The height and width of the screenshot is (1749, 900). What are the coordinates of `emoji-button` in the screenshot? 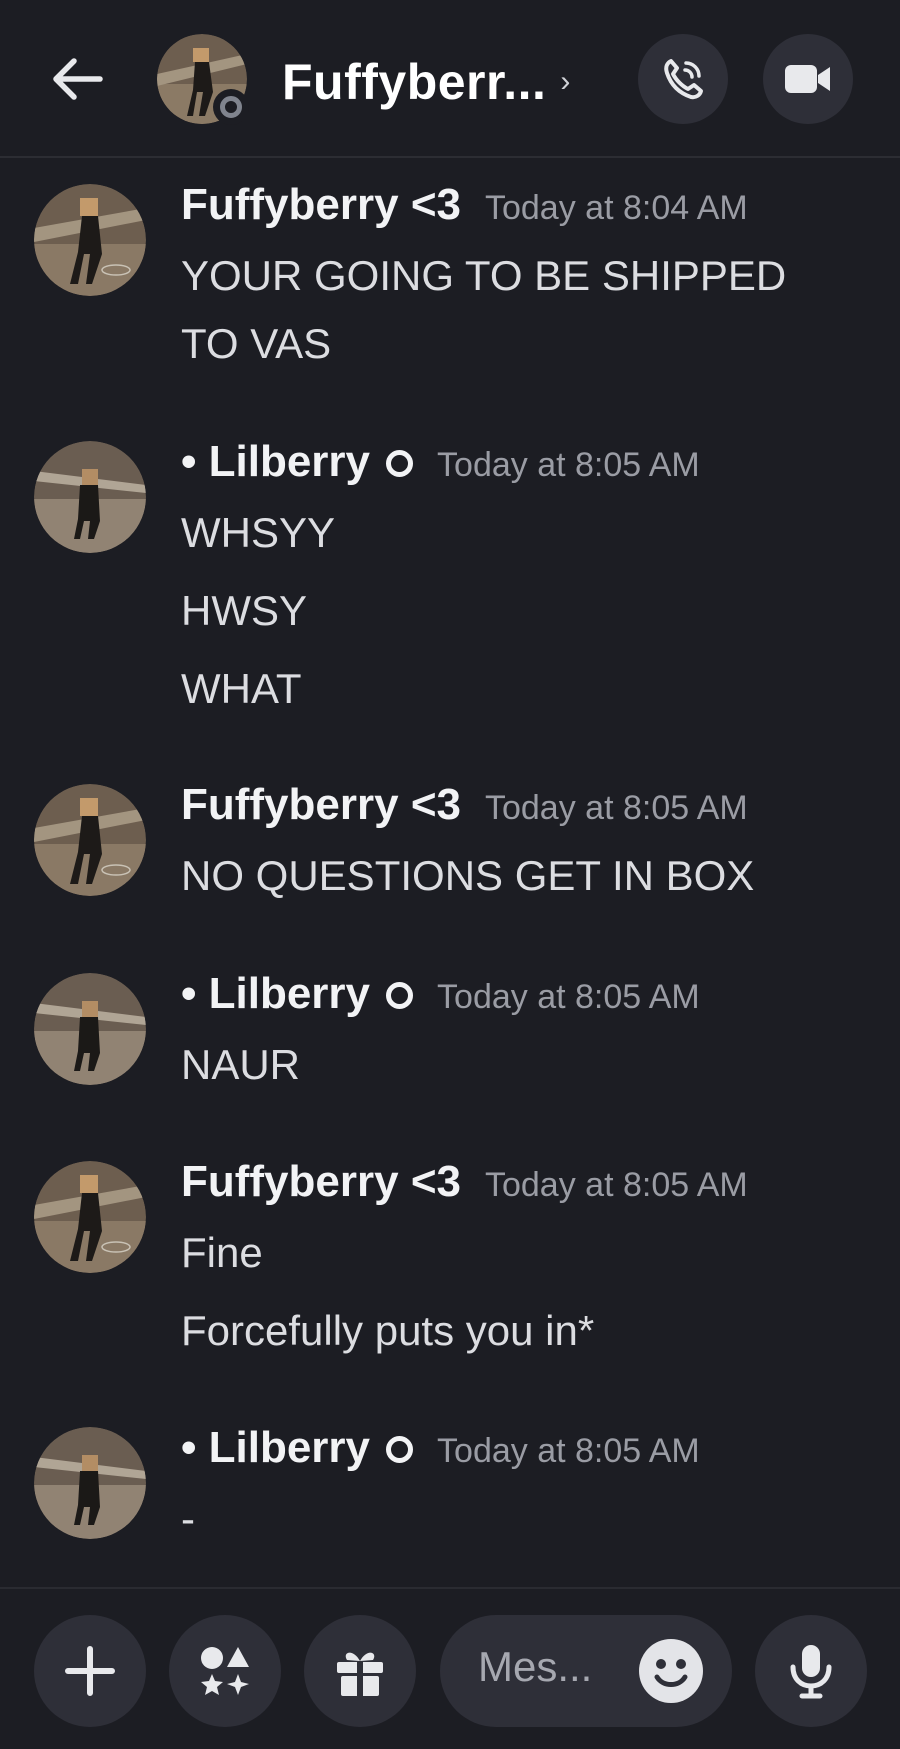 It's located at (671, 1671).